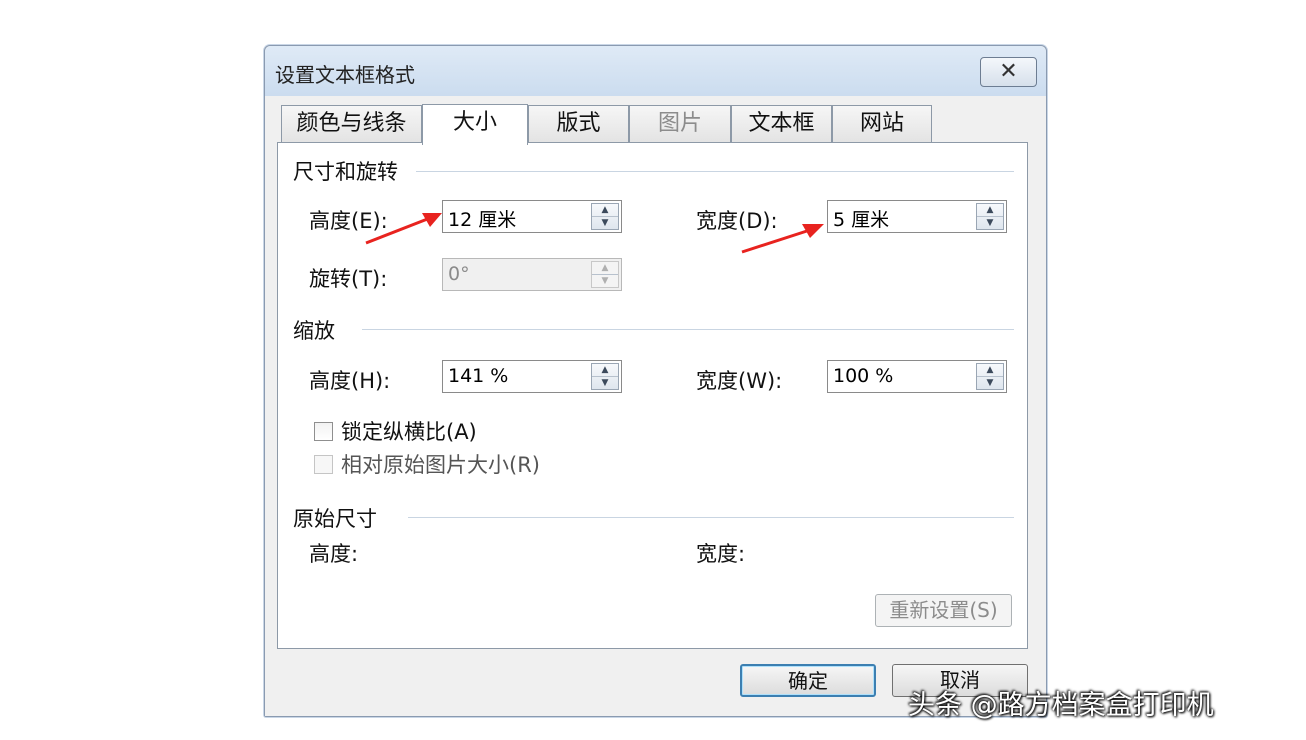  I want to click on close-button: ✕, so click(1008, 72).